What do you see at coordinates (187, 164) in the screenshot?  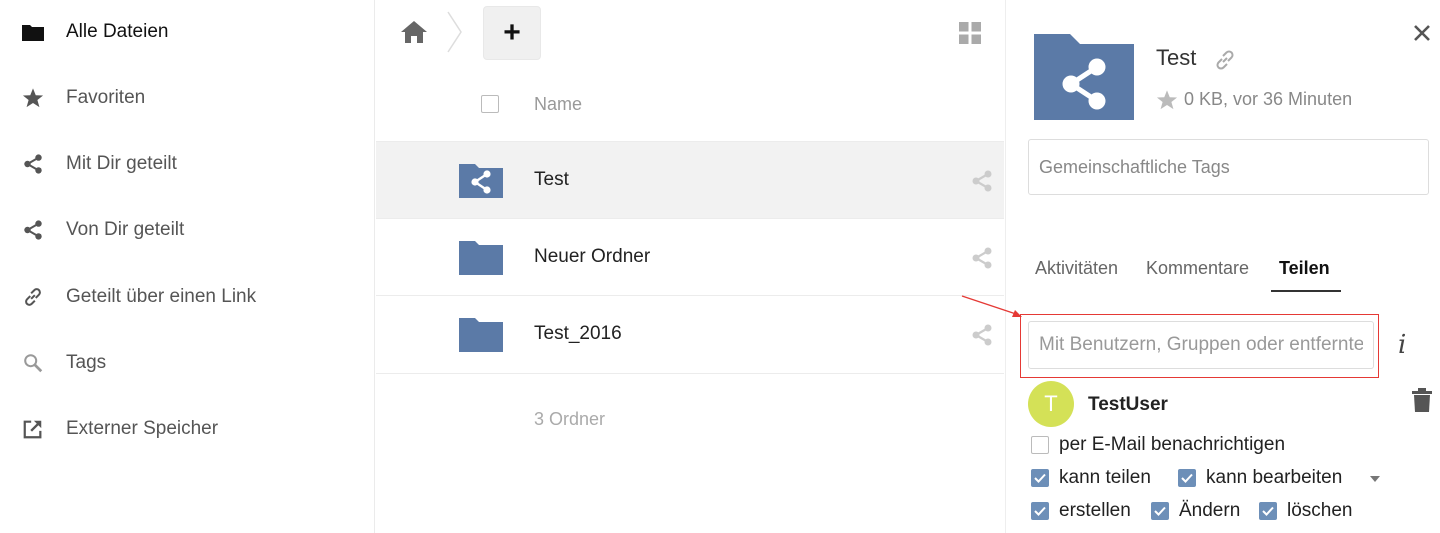 I see `nav-shared-with-you: Mit Dir geteilt` at bounding box center [187, 164].